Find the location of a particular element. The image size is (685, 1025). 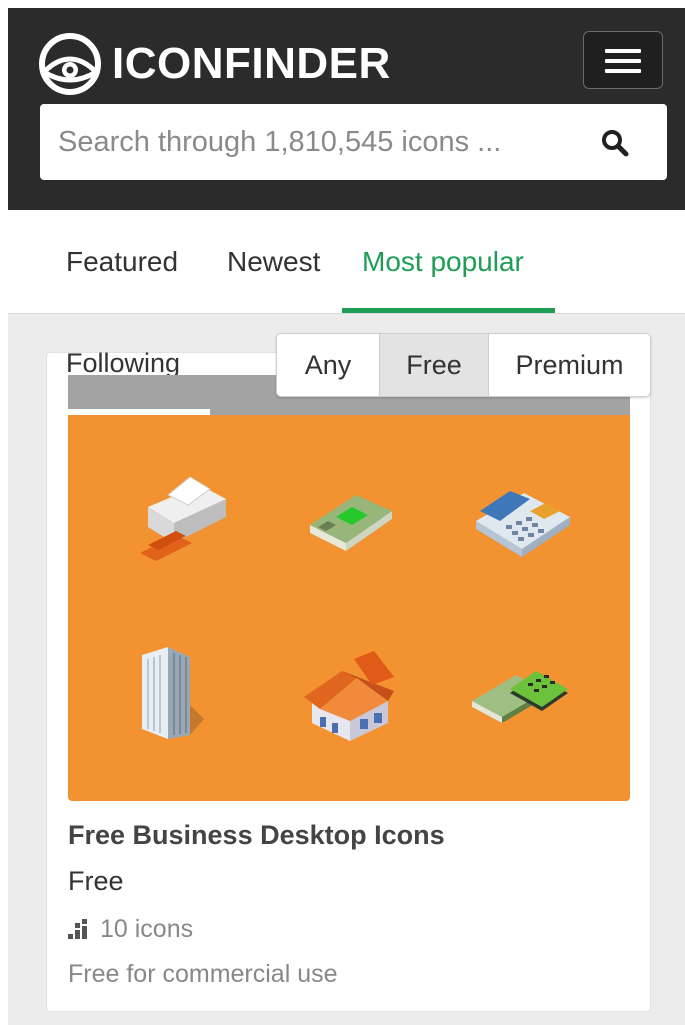

telephone-icon is located at coordinates (523, 524).